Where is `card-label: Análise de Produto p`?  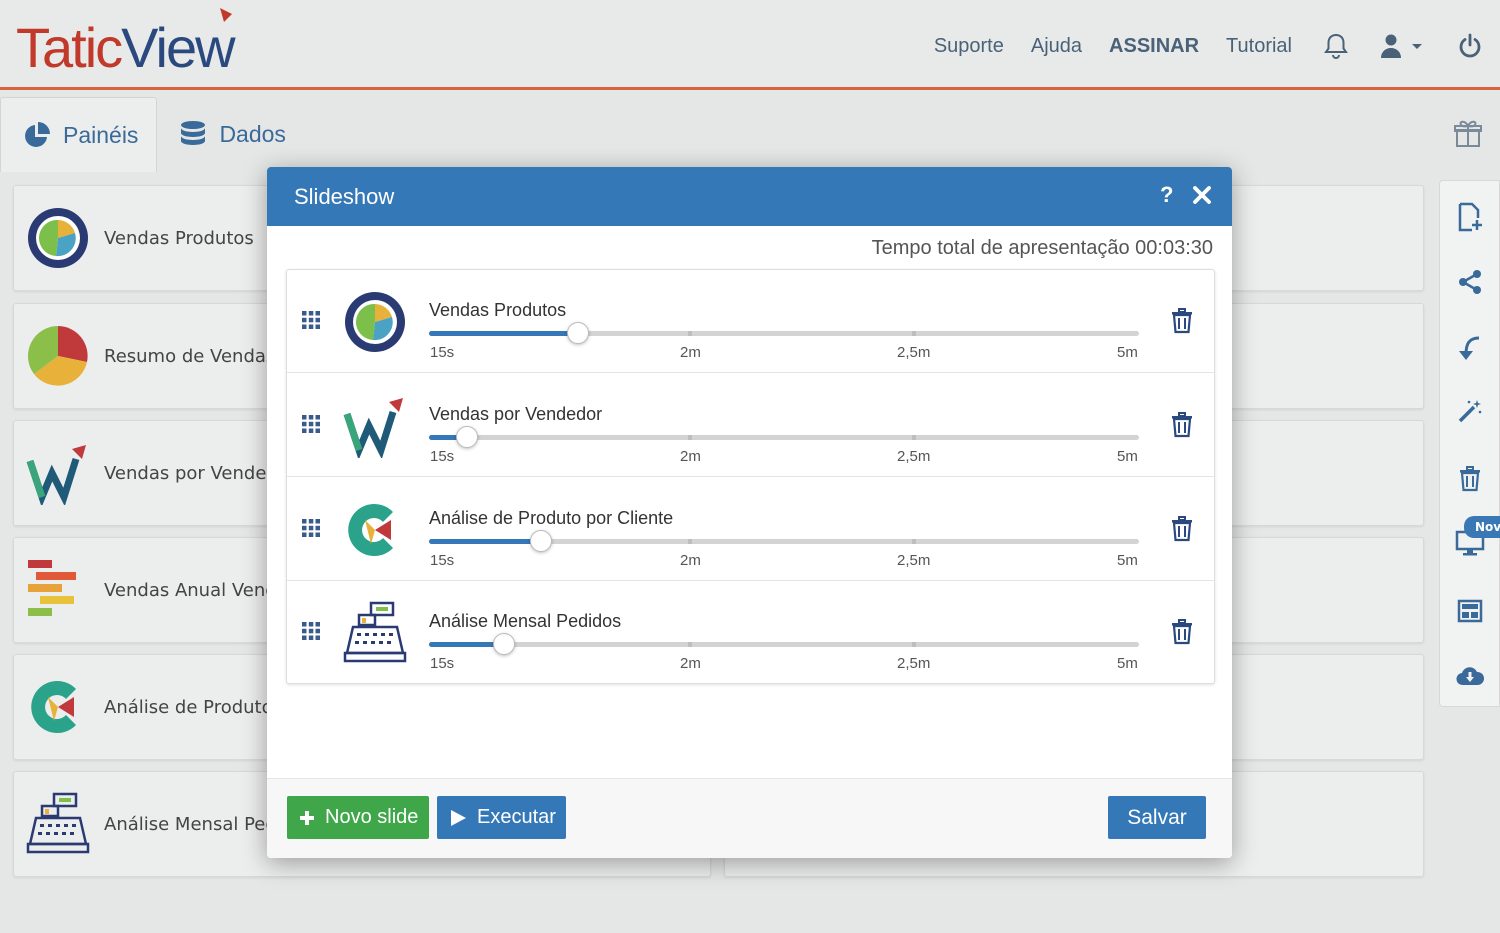
card-label: Análise de Produto p is located at coordinates (197, 707).